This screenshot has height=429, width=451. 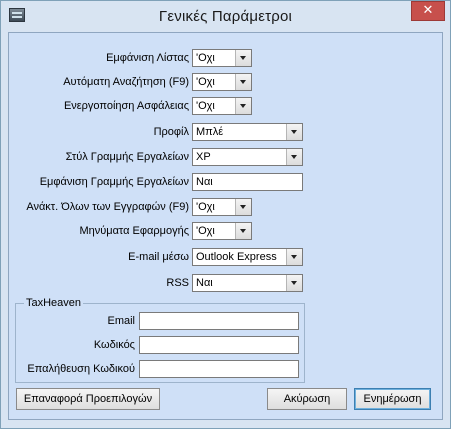 What do you see at coordinates (203, 157) in the screenshot?
I see `toolbar-style-value: XP` at bounding box center [203, 157].